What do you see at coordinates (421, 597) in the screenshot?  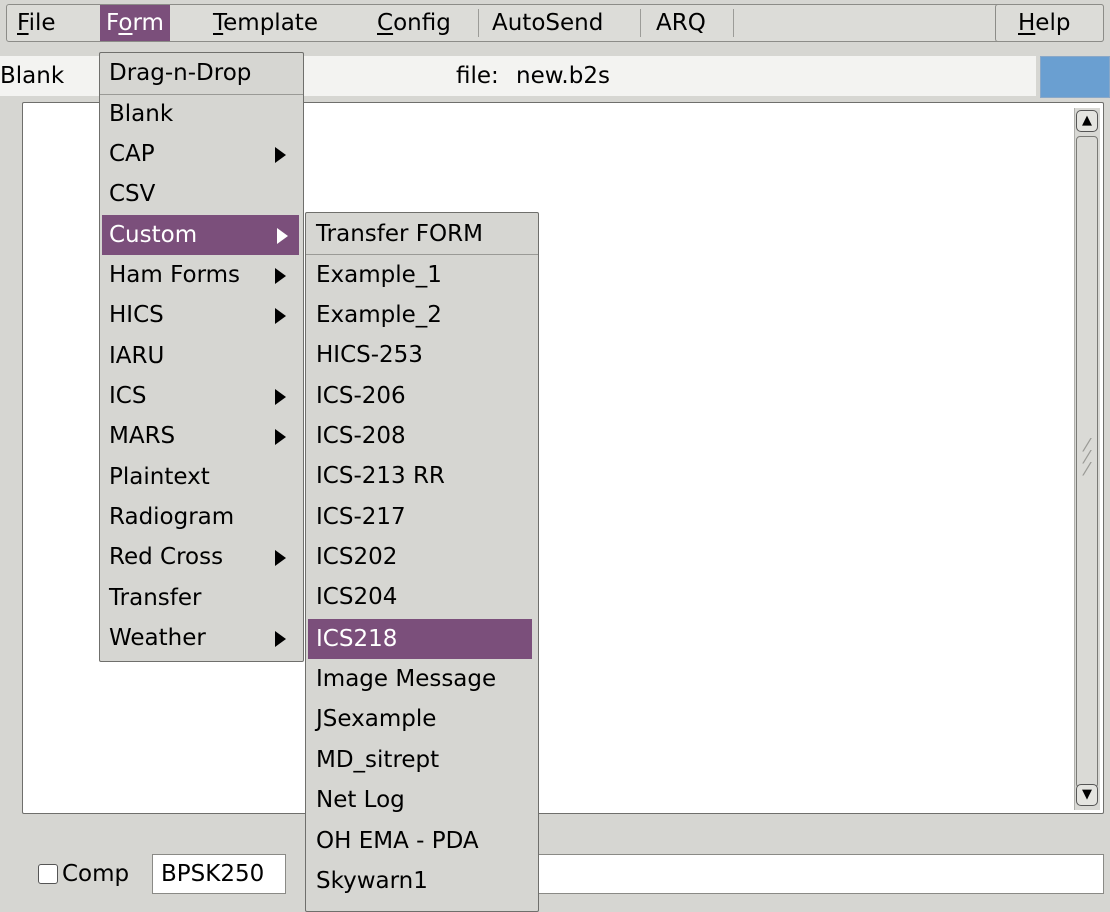 I see `custom-item-ics204: ICS204` at bounding box center [421, 597].